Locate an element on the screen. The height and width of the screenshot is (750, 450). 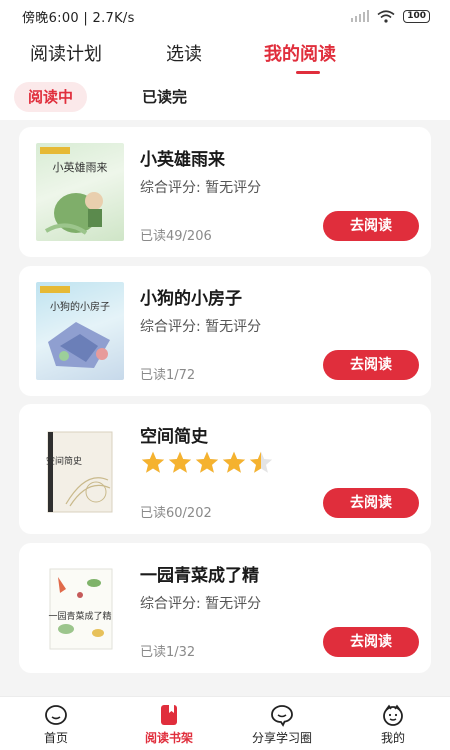
sub-tab-bar: 阅读中 已读完 is located at coordinates (225, 98).